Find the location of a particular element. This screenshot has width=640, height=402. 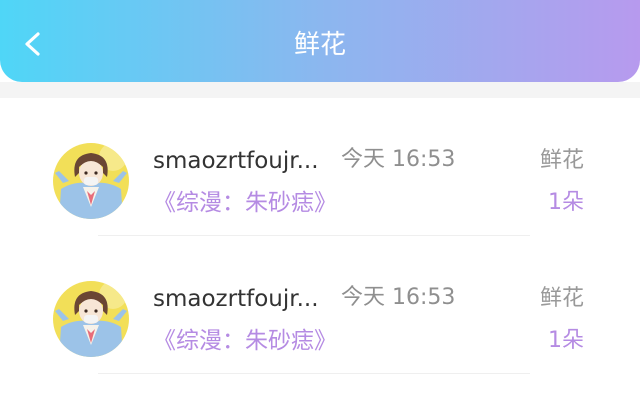

divider is located at coordinates (314, 373).